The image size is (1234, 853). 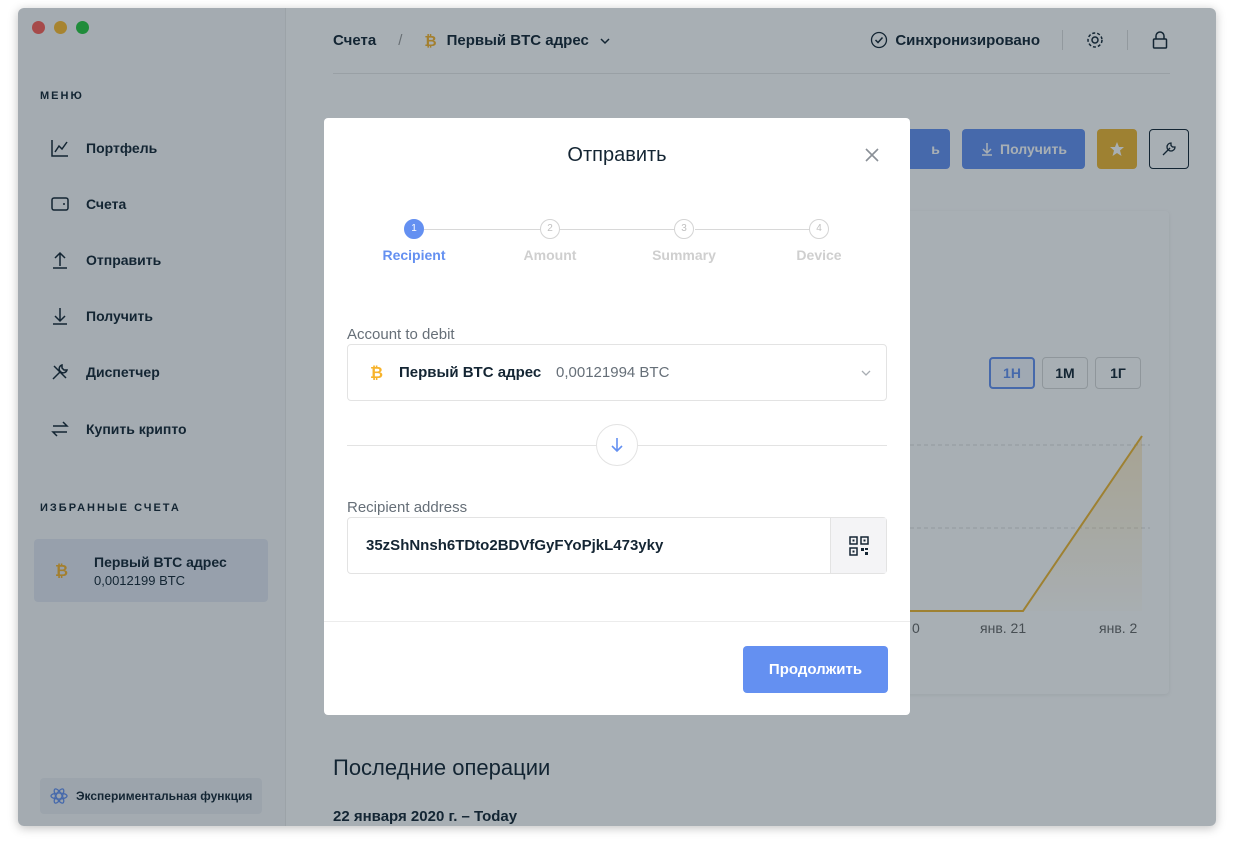 What do you see at coordinates (414, 241) in the screenshot?
I see `step-recipient: 1 Recipient` at bounding box center [414, 241].